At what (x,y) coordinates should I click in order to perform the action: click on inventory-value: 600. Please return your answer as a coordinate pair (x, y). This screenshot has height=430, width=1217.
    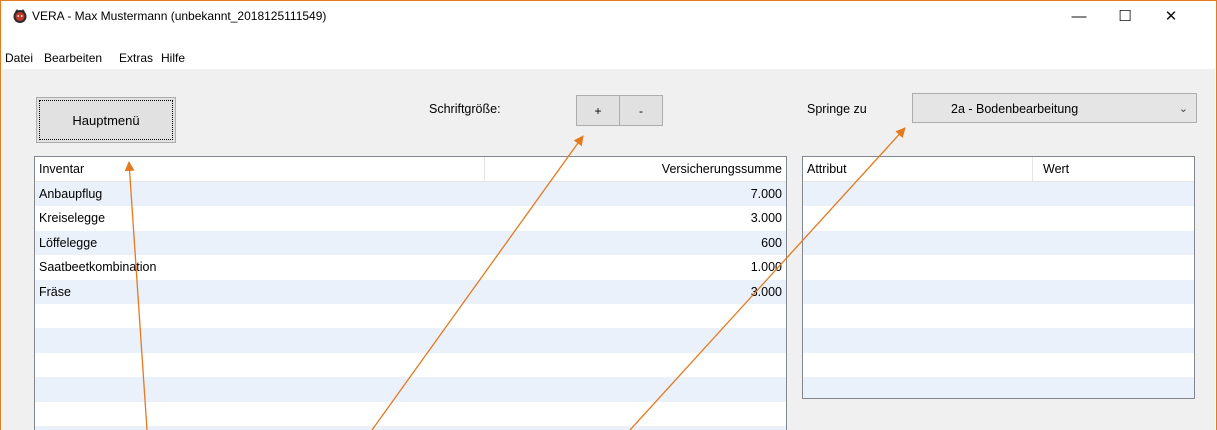
    Looking at the image, I should click on (771, 242).